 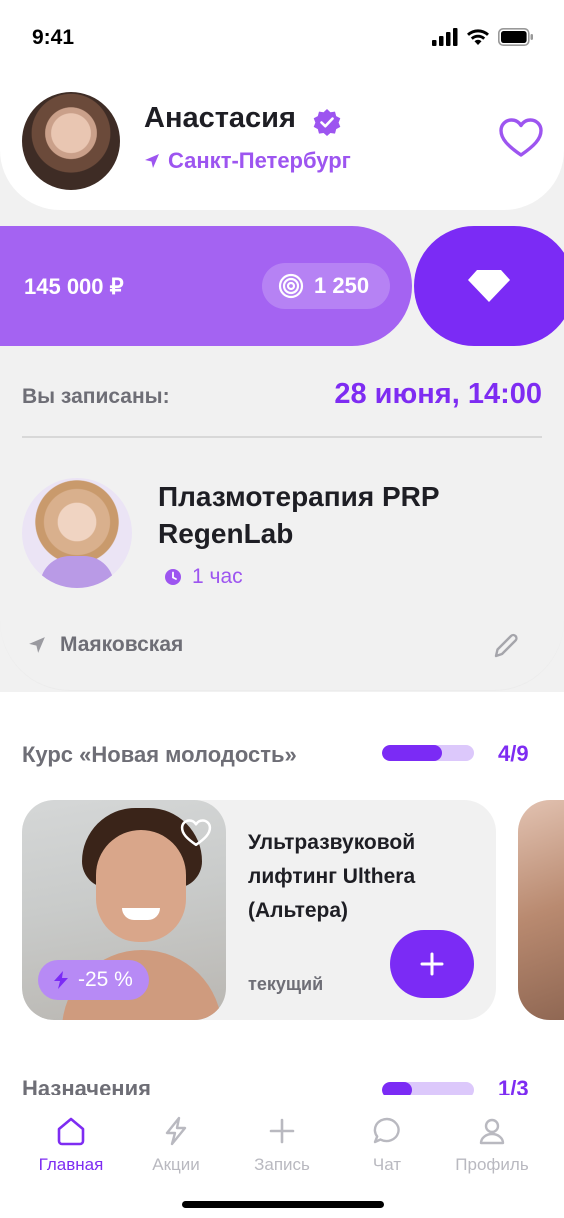 What do you see at coordinates (387, 1164) in the screenshot?
I see `tab-label: Чат` at bounding box center [387, 1164].